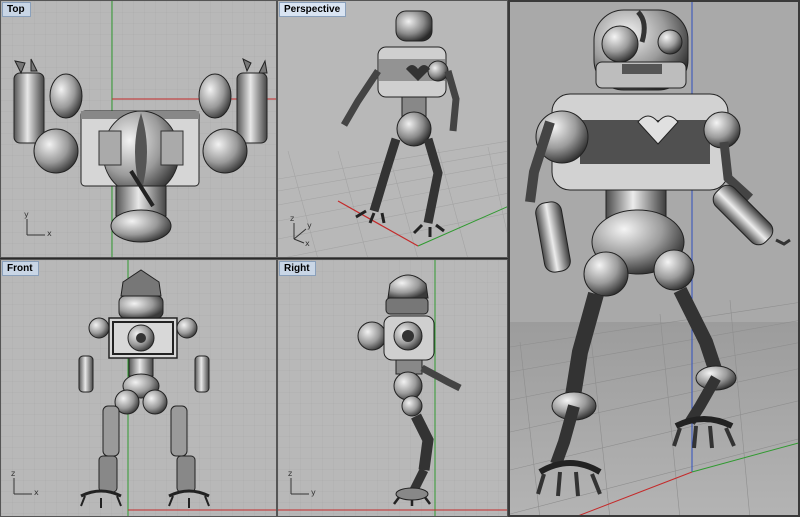 Image resolution: width=800 pixels, height=517 pixels. I want to click on viewport-label-front: Front, so click(20, 268).